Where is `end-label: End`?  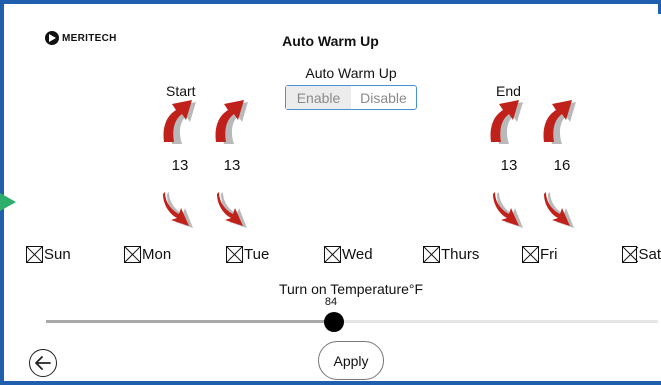
end-label: End is located at coordinates (508, 91).